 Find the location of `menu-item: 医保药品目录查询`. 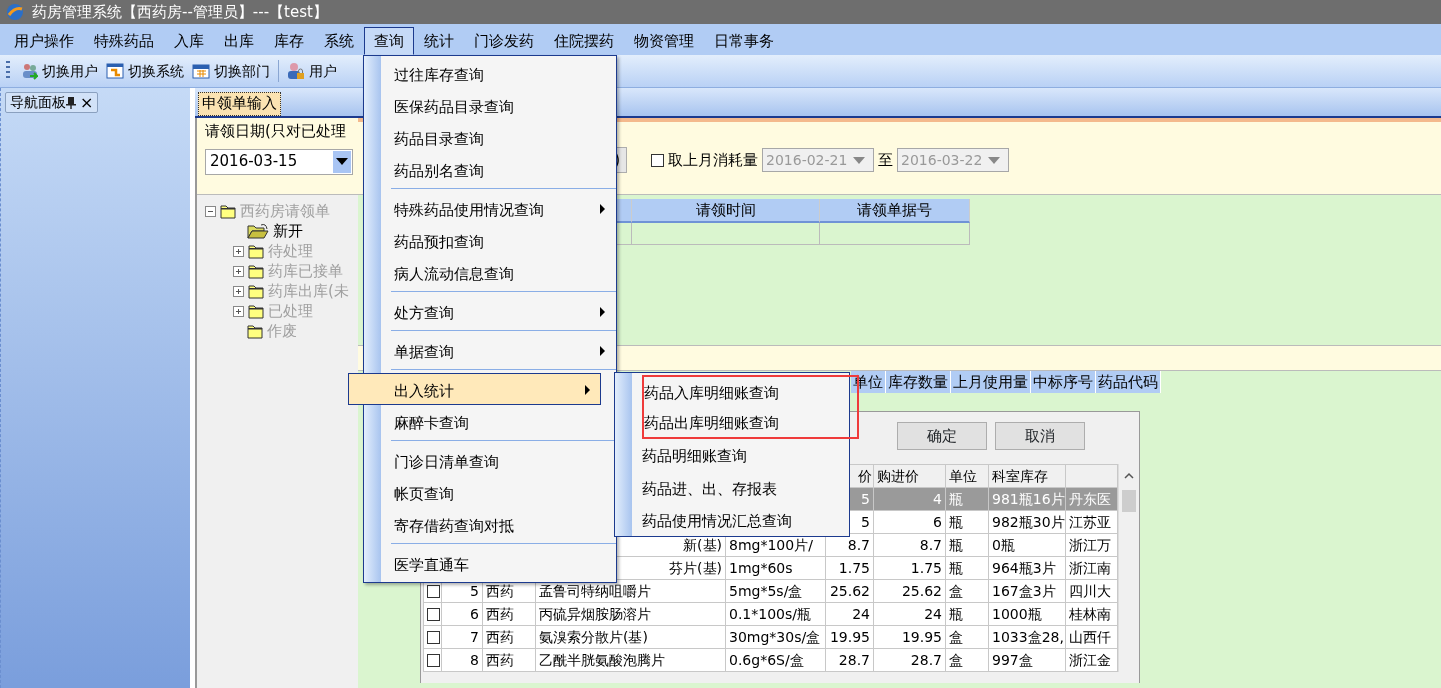

menu-item: 医保药品目录查询 is located at coordinates (498, 105).